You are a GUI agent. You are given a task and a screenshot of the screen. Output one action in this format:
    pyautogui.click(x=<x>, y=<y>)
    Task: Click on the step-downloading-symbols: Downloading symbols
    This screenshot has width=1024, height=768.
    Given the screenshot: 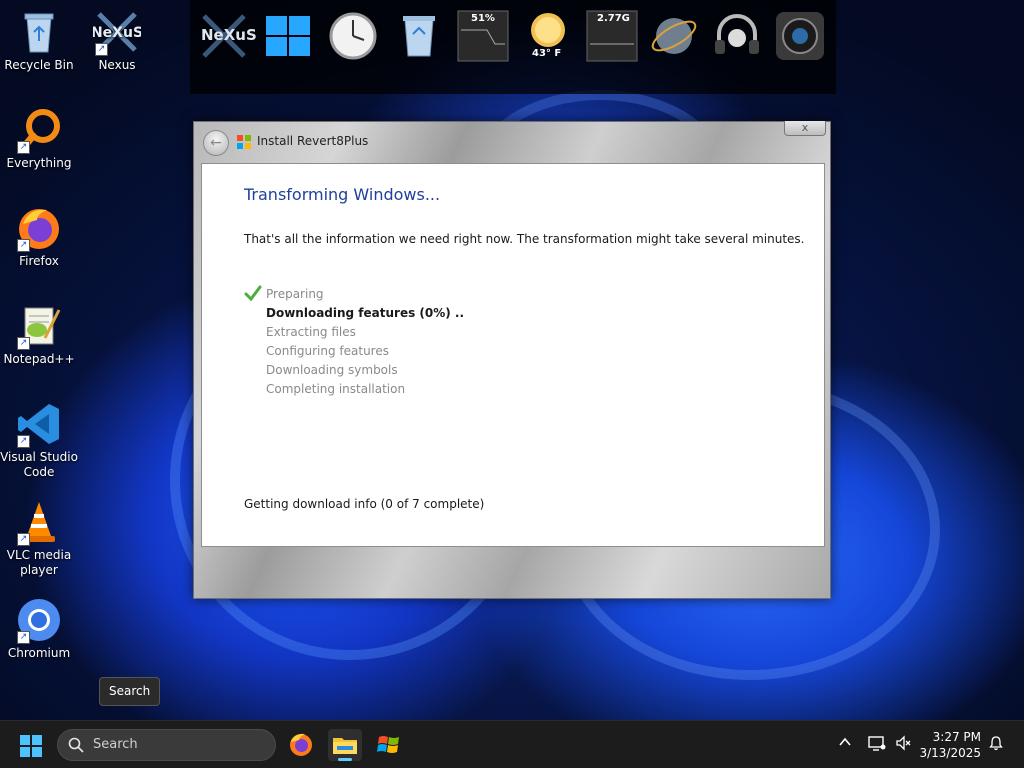 What is the action you would take?
    pyautogui.click(x=332, y=370)
    